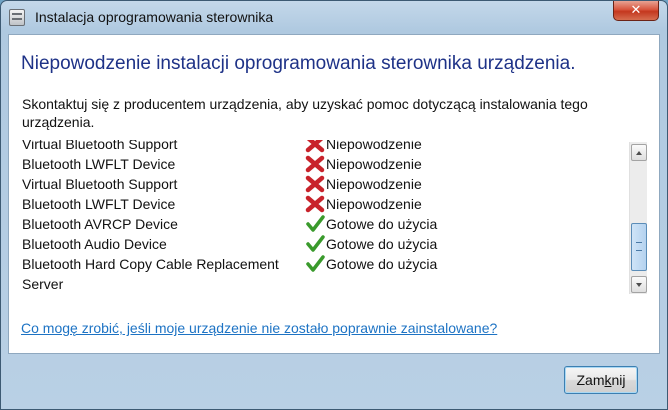 The image size is (668, 410). What do you see at coordinates (94, 244) in the screenshot?
I see `device-name: Bluetooth Audio Device` at bounding box center [94, 244].